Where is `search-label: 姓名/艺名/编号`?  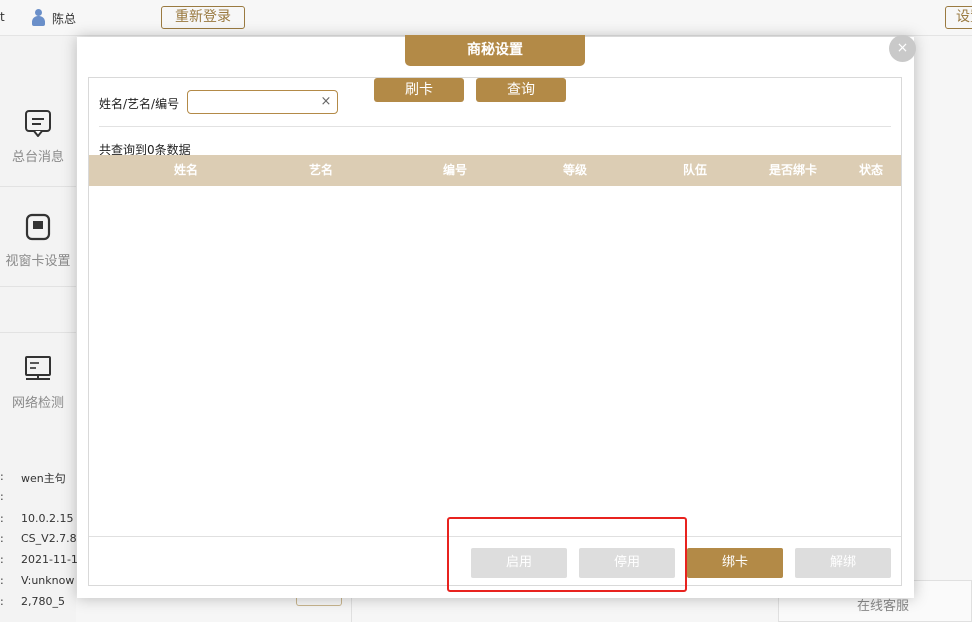 search-label: 姓名/艺名/编号 is located at coordinates (139, 104).